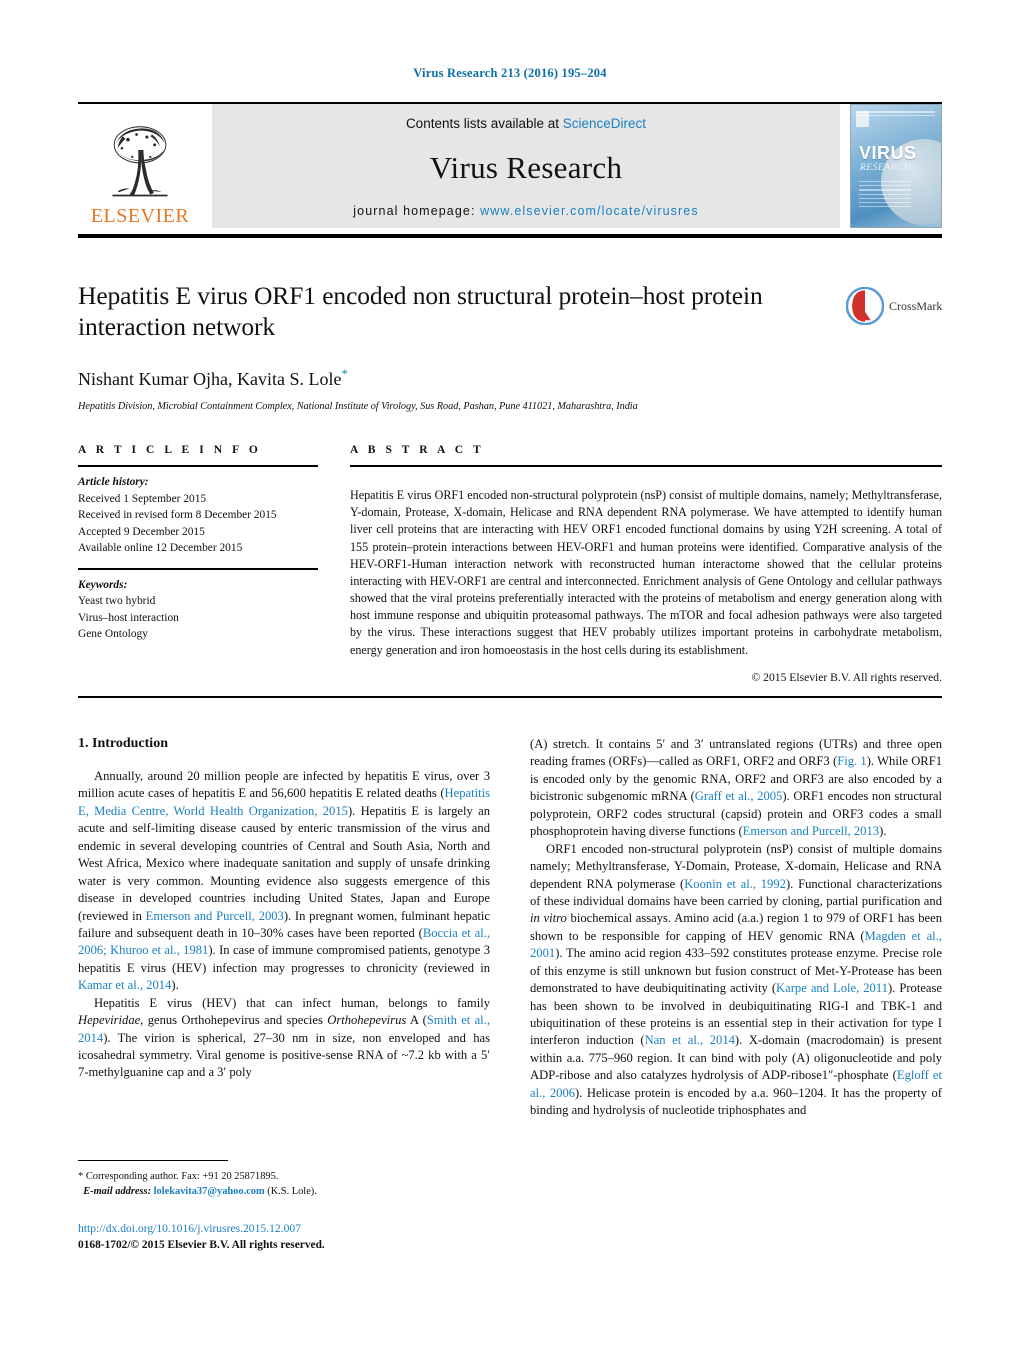 This screenshot has height=1351, width=1020. Describe the element at coordinates (484, 123) in the screenshot. I see `contents-prefix: Contents lists available at` at that location.